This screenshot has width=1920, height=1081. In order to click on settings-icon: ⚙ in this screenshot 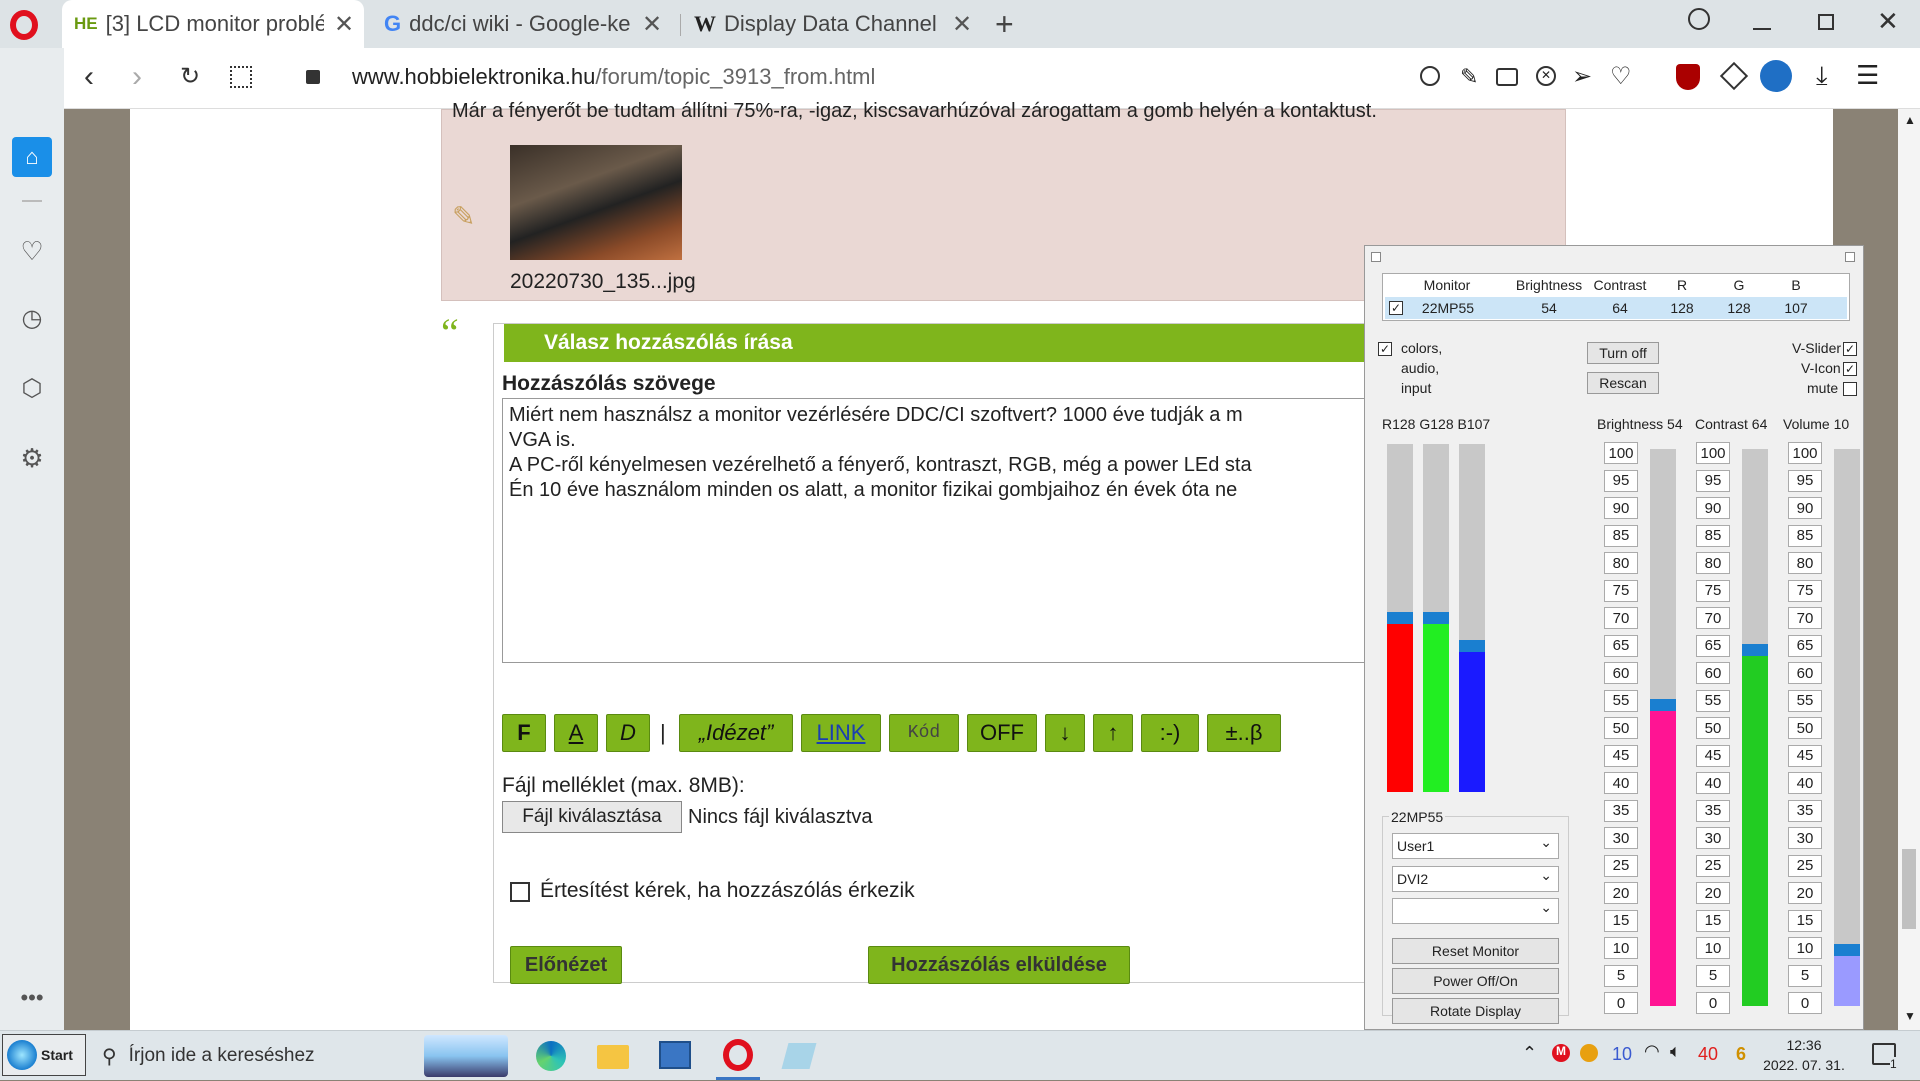, I will do `click(32, 458)`.